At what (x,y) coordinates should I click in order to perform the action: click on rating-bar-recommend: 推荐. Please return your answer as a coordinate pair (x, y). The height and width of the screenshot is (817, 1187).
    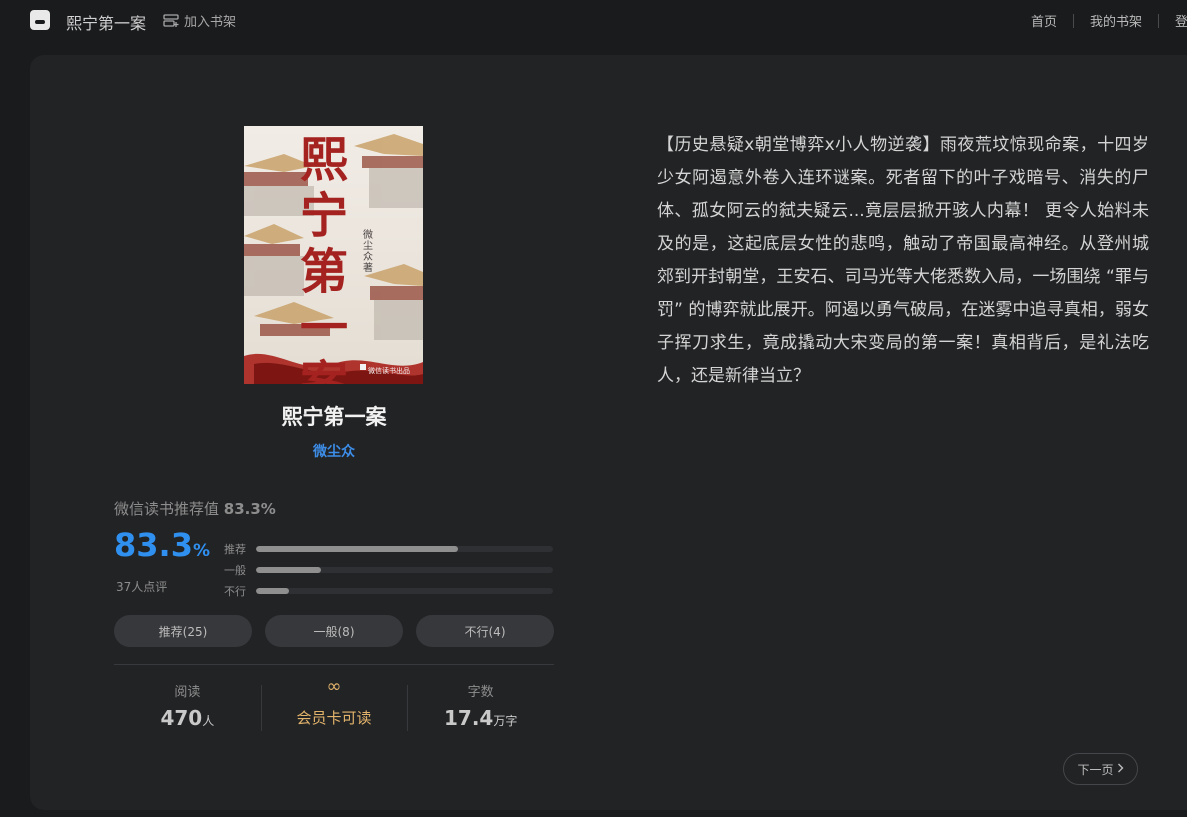
    Looking at the image, I should click on (389, 548).